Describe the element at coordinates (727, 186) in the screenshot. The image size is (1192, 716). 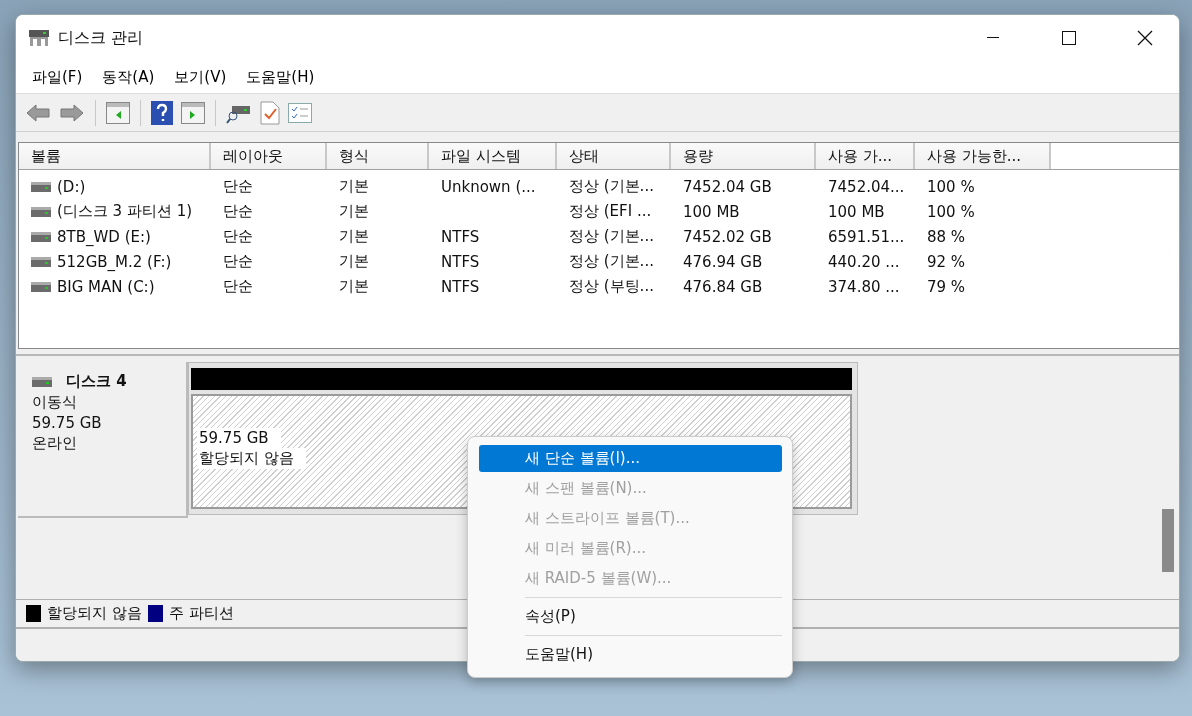
I see `table-cell: 7452.04 GB` at that location.